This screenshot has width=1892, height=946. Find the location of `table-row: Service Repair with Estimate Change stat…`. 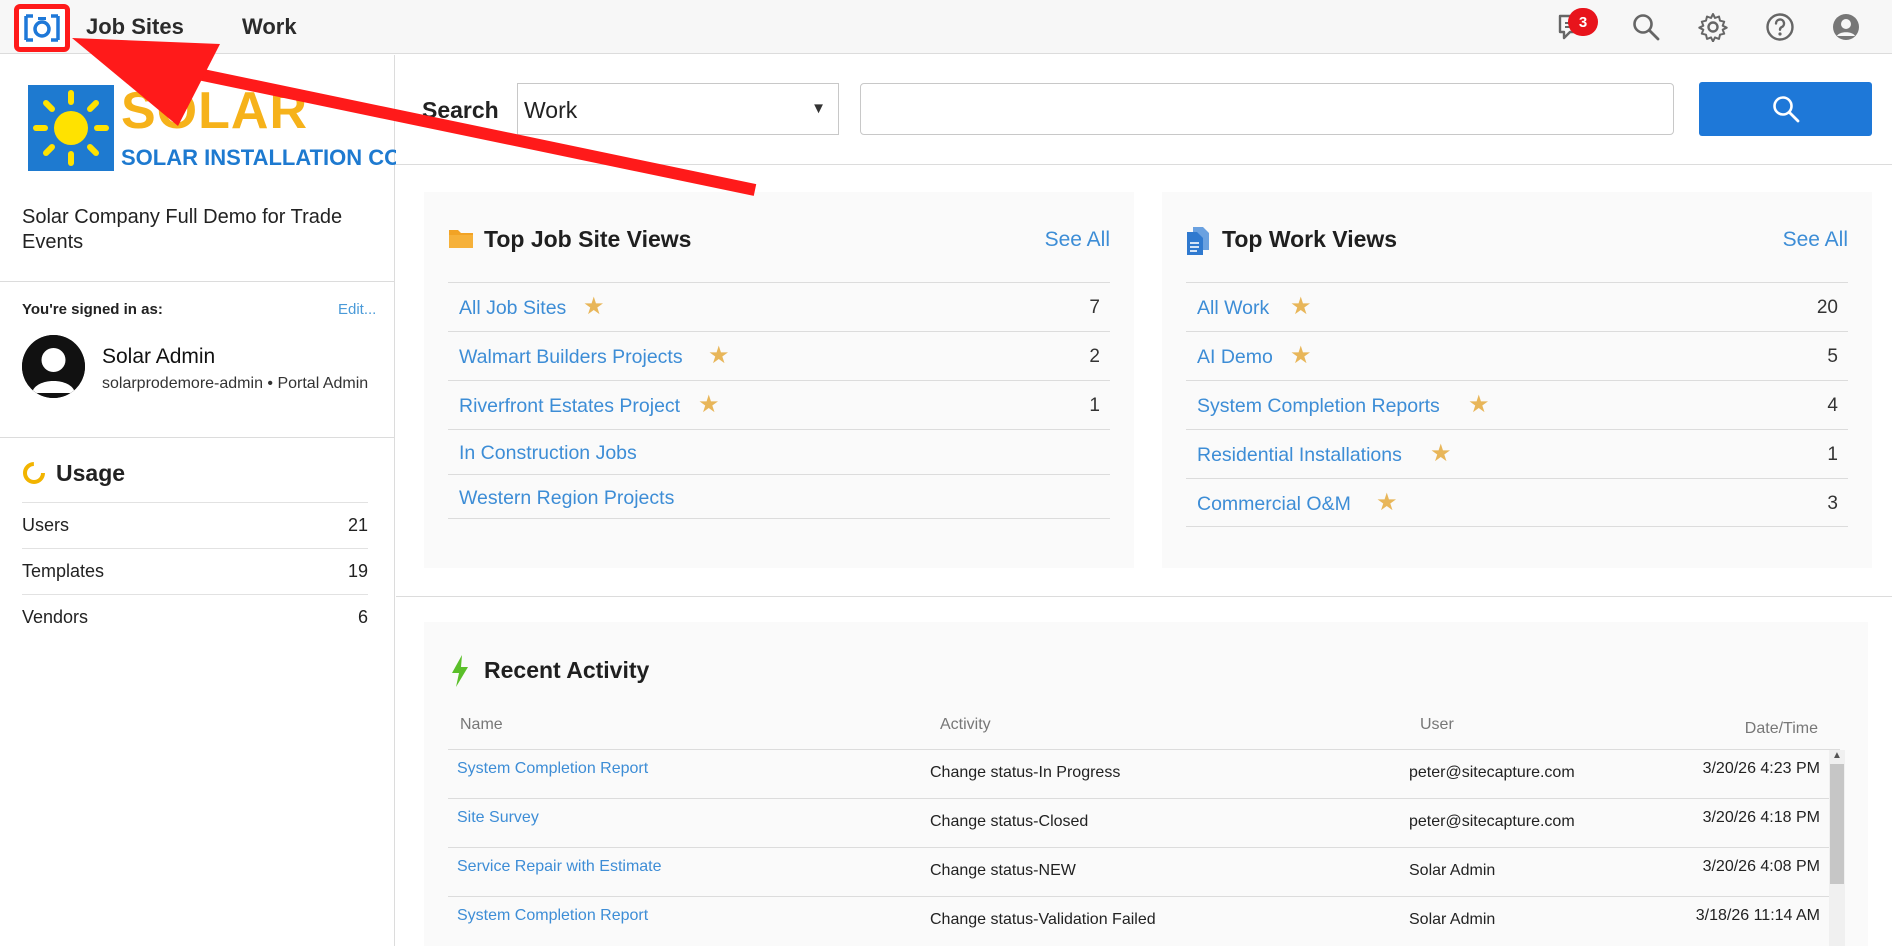

table-row: Service Repair with Estimate Change stat… is located at coordinates (1144, 871).